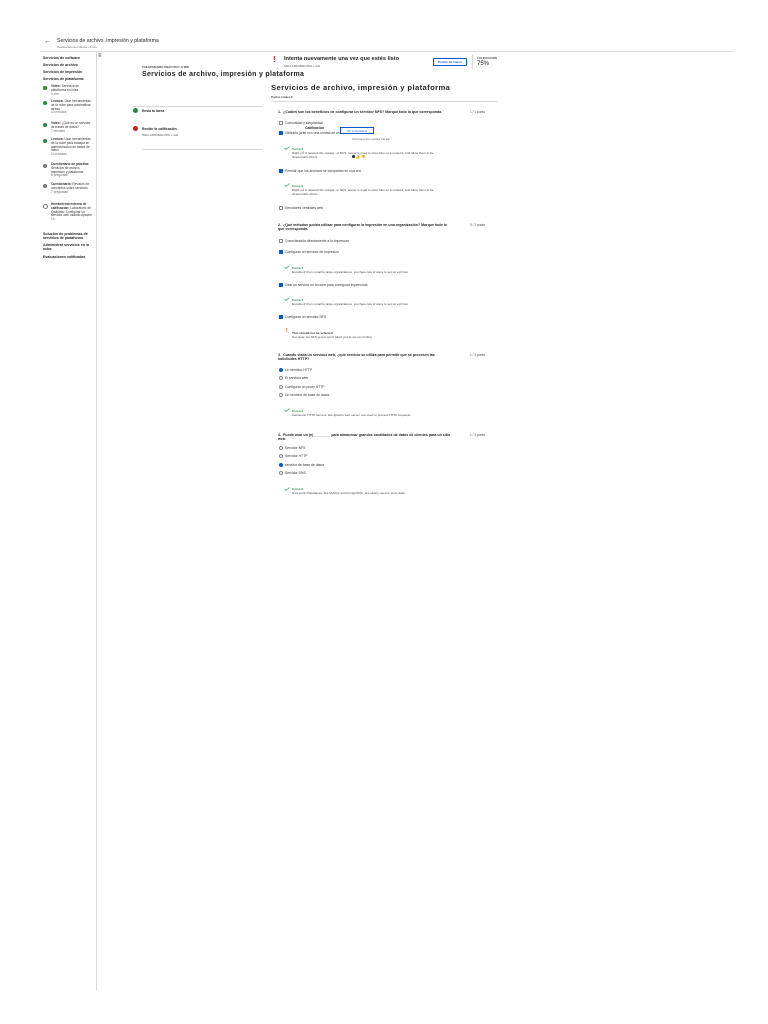  Describe the element at coordinates (478, 112) in the screenshot. I see `question-1-points: 1 / 1 punto` at that location.